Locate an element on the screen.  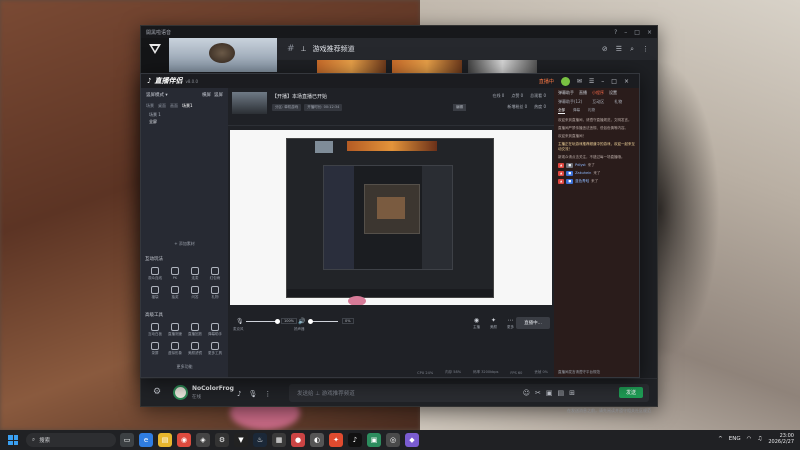
comment-tab: 弹幕助手(12) is located at coordinates (570, 102).